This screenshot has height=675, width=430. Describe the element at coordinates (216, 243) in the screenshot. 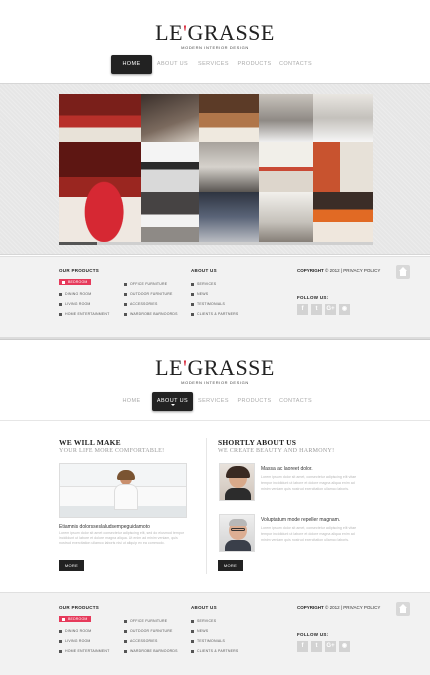

I see `slider-progress` at that location.